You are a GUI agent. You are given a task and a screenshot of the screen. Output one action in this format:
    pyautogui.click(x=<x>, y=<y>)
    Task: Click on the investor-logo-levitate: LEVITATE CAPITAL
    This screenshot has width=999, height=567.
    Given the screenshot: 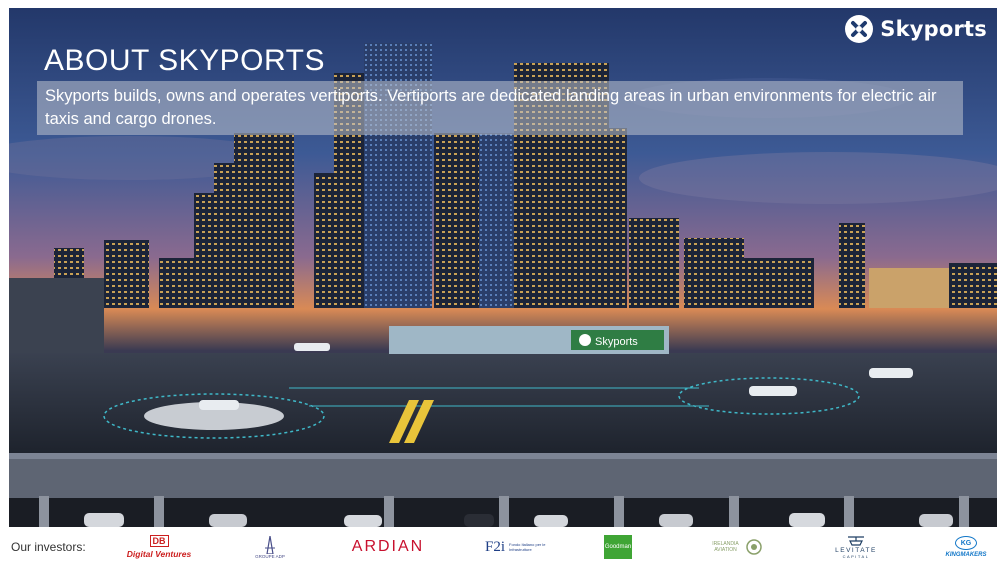 What is the action you would take?
    pyautogui.click(x=856, y=547)
    